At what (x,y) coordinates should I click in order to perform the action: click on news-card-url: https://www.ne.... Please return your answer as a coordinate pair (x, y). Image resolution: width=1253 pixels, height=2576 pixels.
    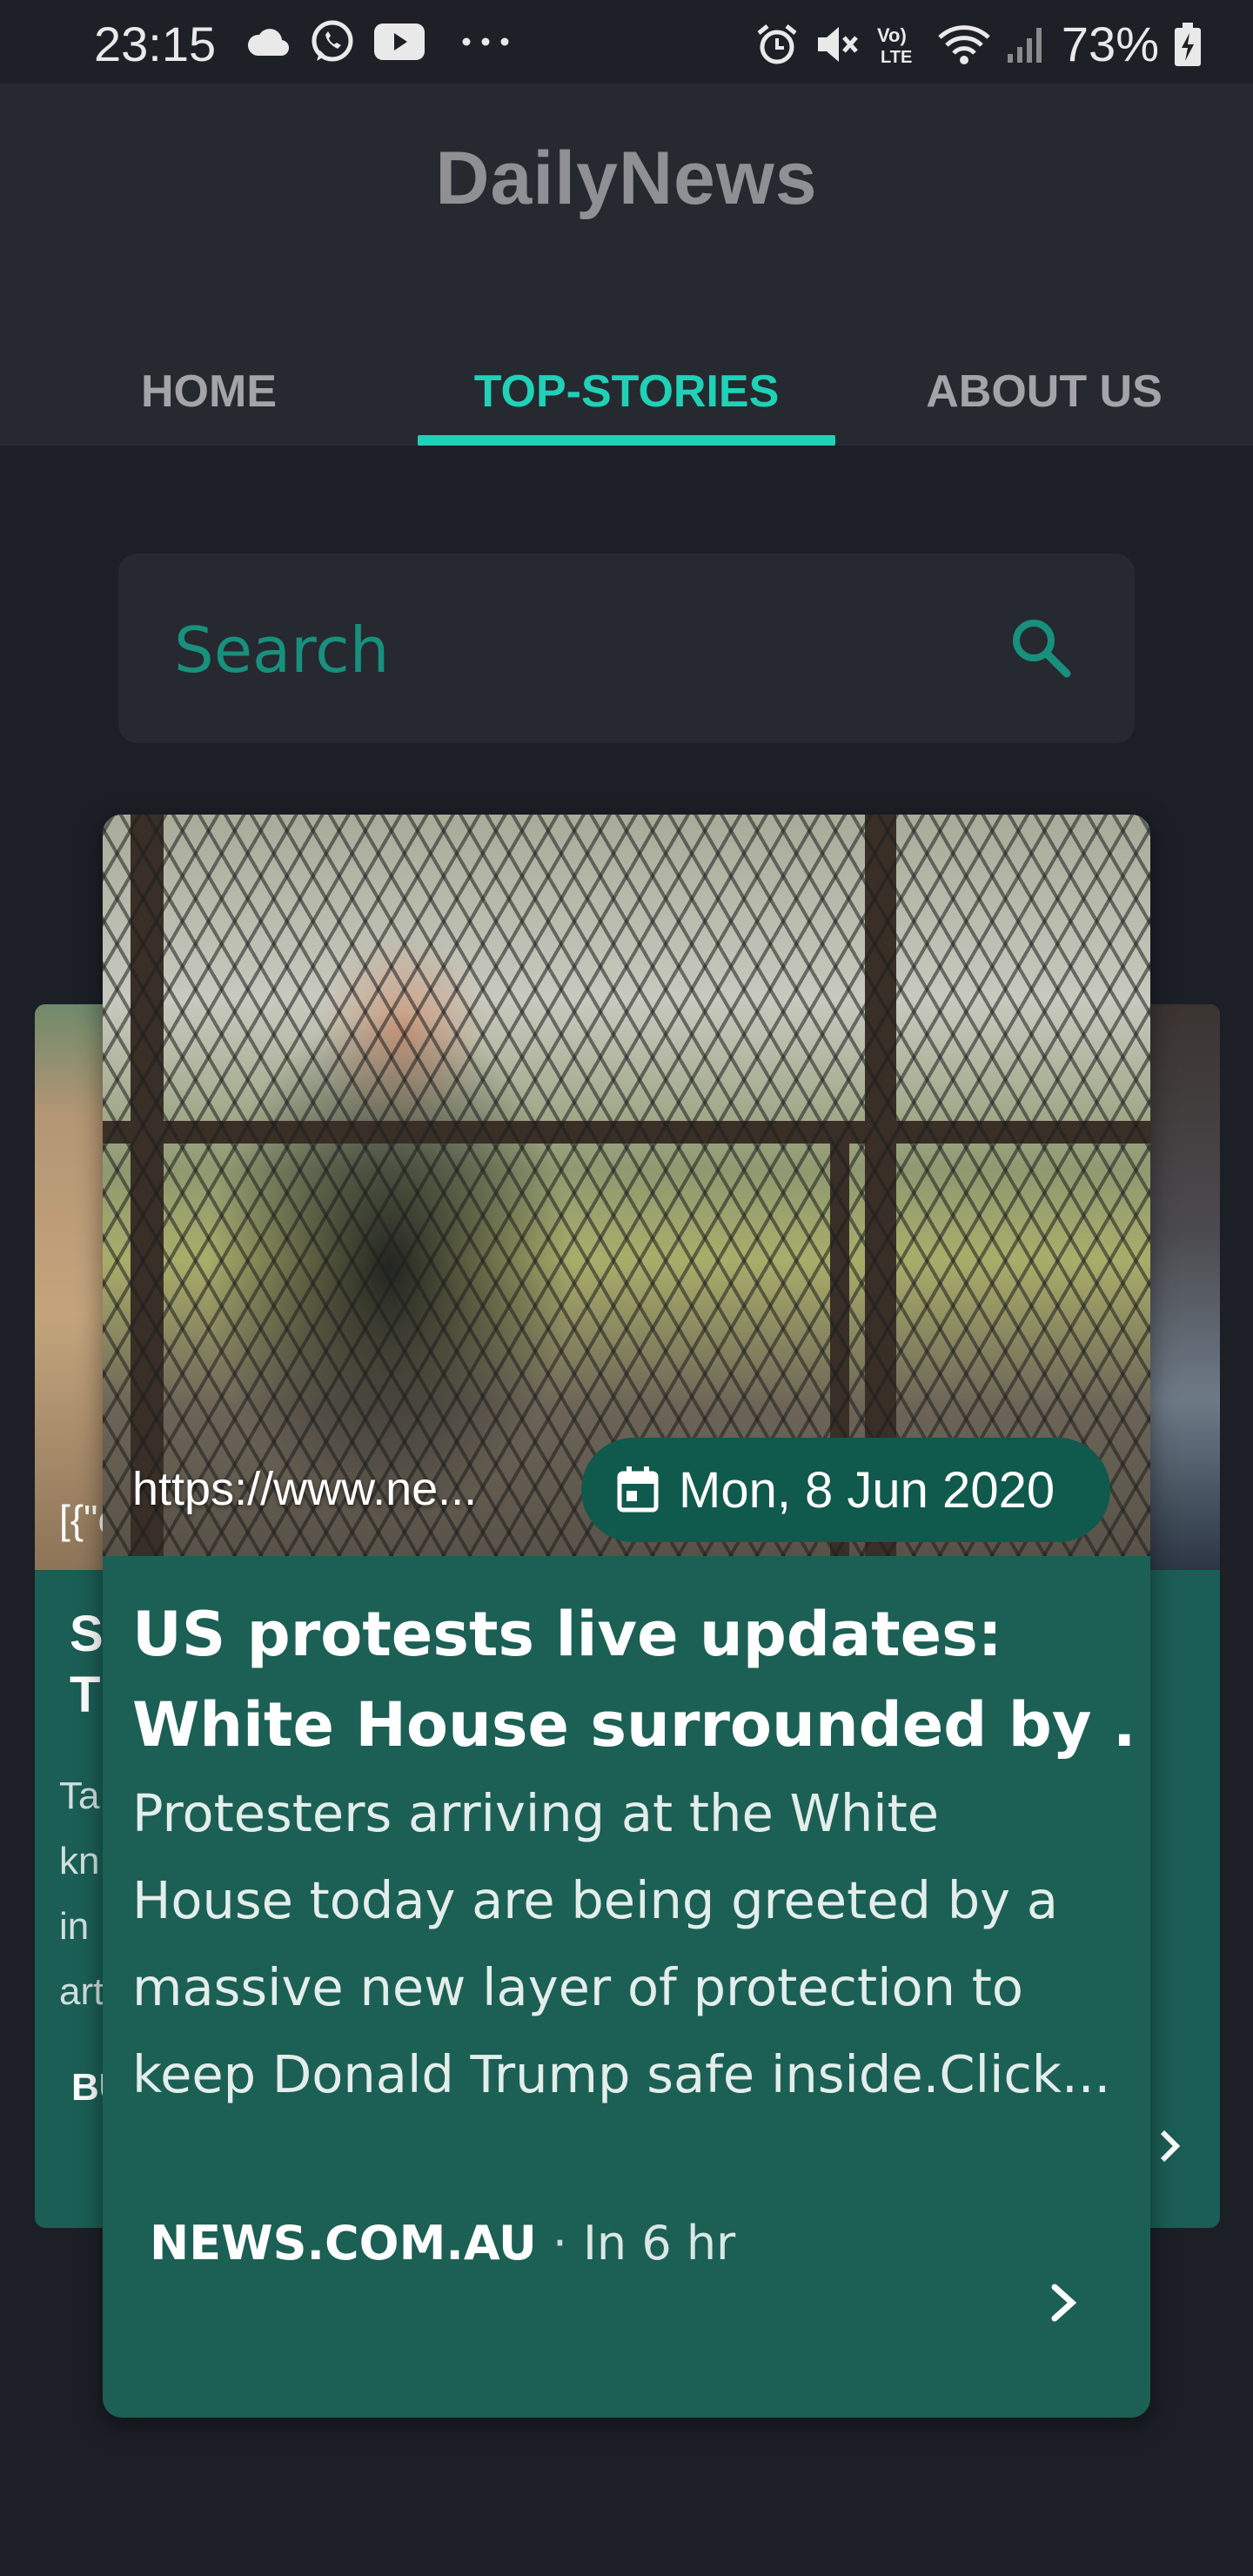
    Looking at the image, I should click on (304, 1489).